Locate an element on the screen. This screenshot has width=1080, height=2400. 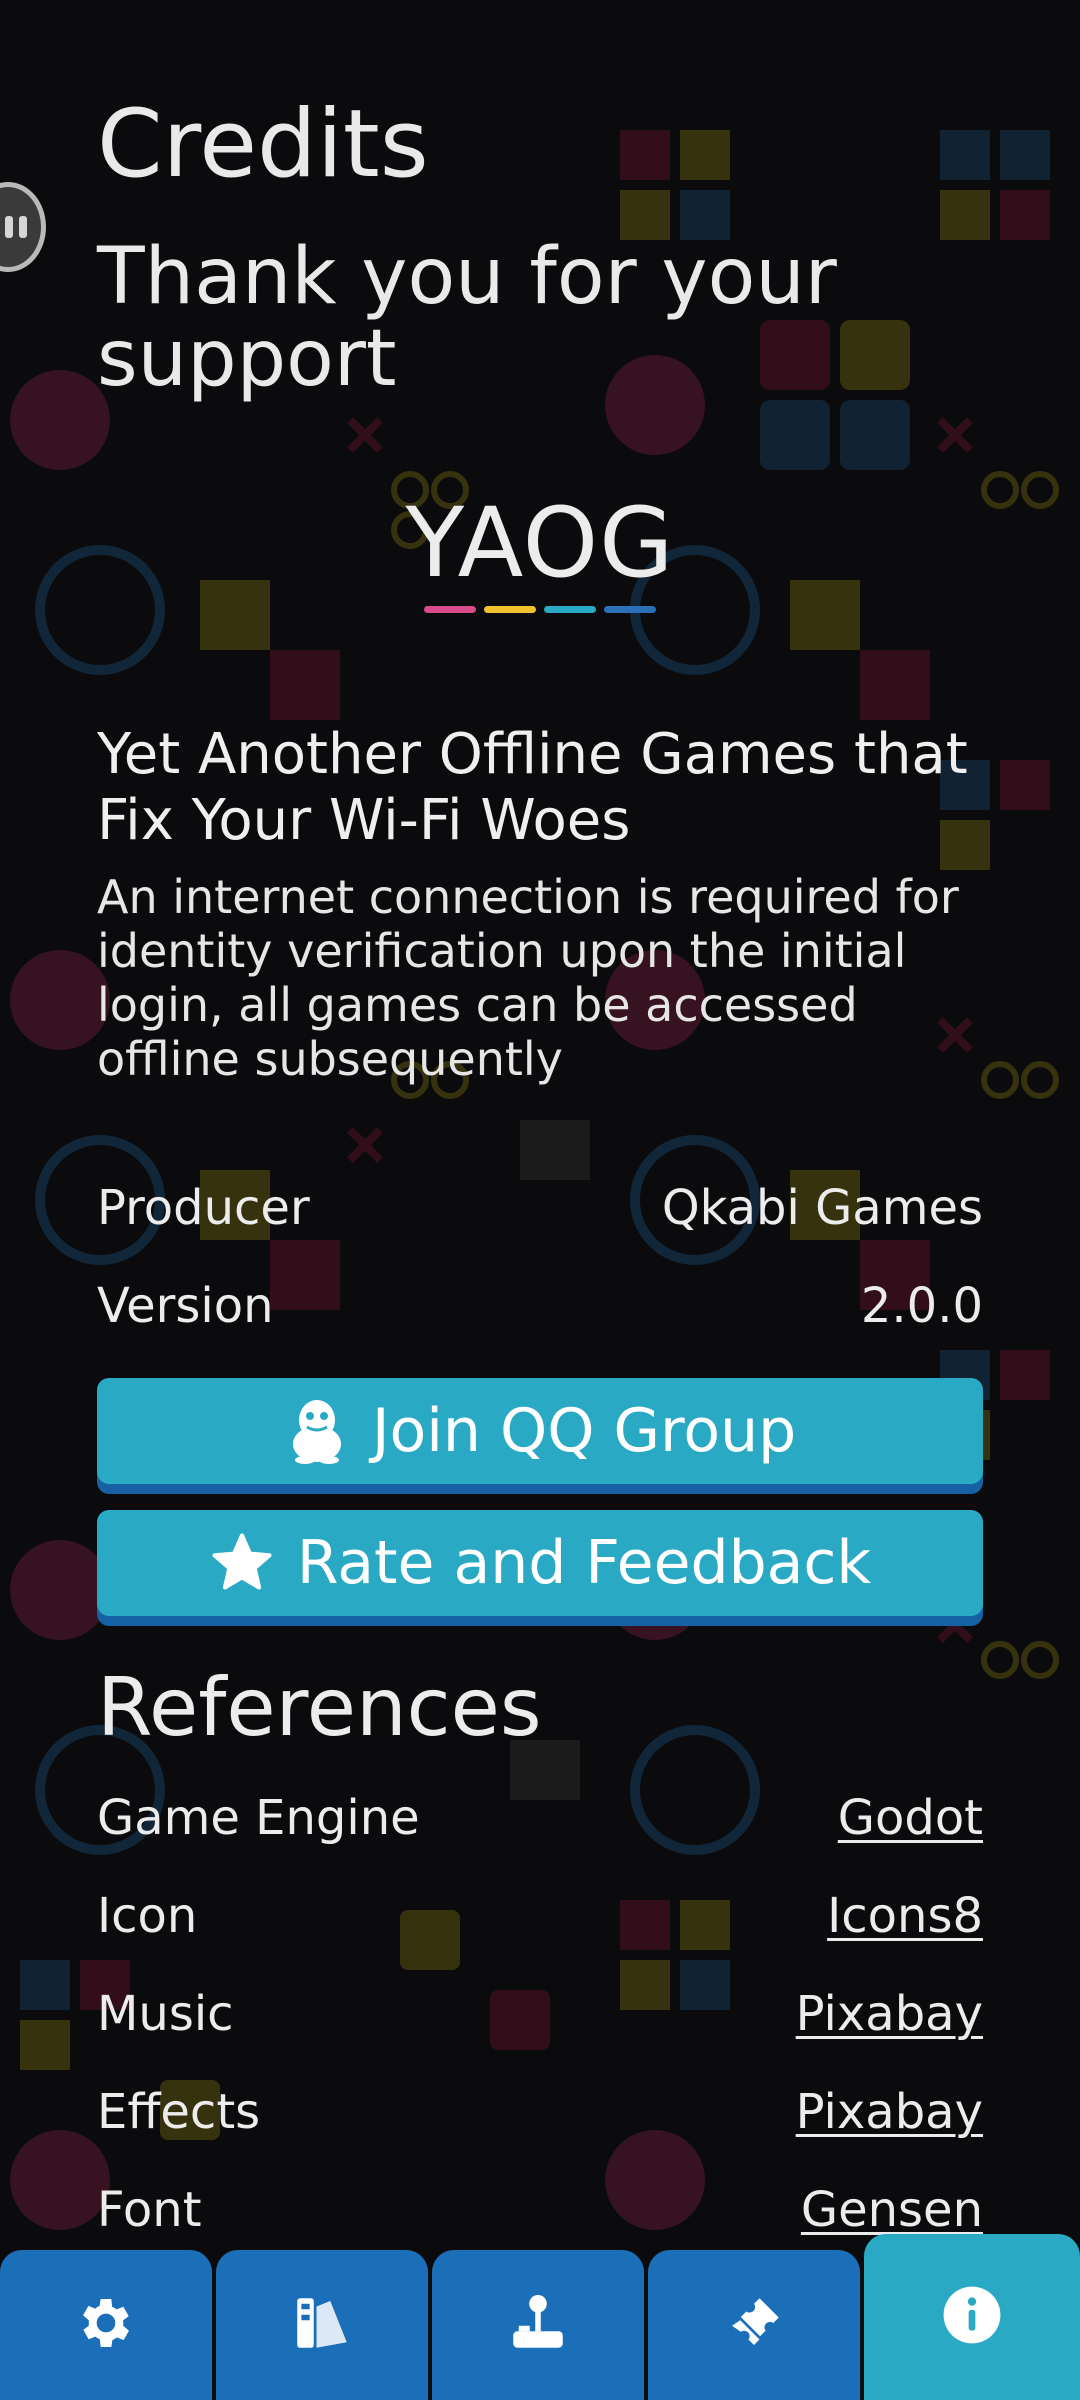
join-qq-group-button: Join QQ Group is located at coordinates (540, 1431).